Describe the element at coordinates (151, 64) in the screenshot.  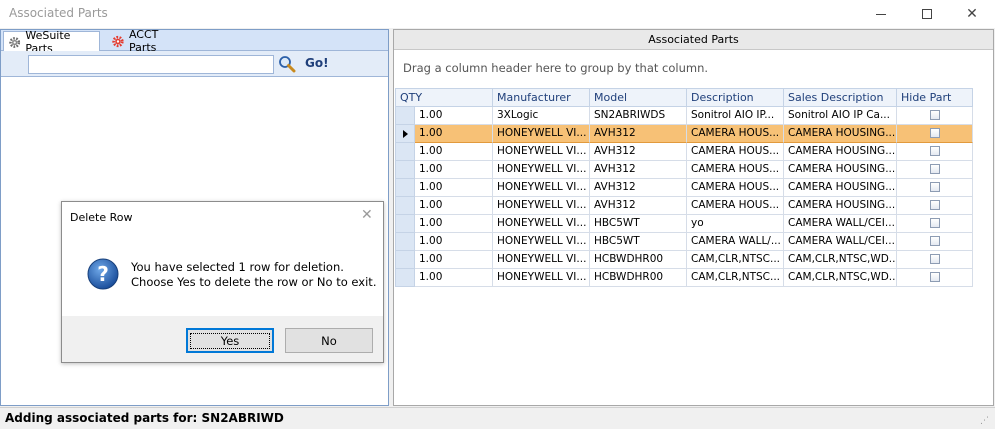
I see `search-input` at that location.